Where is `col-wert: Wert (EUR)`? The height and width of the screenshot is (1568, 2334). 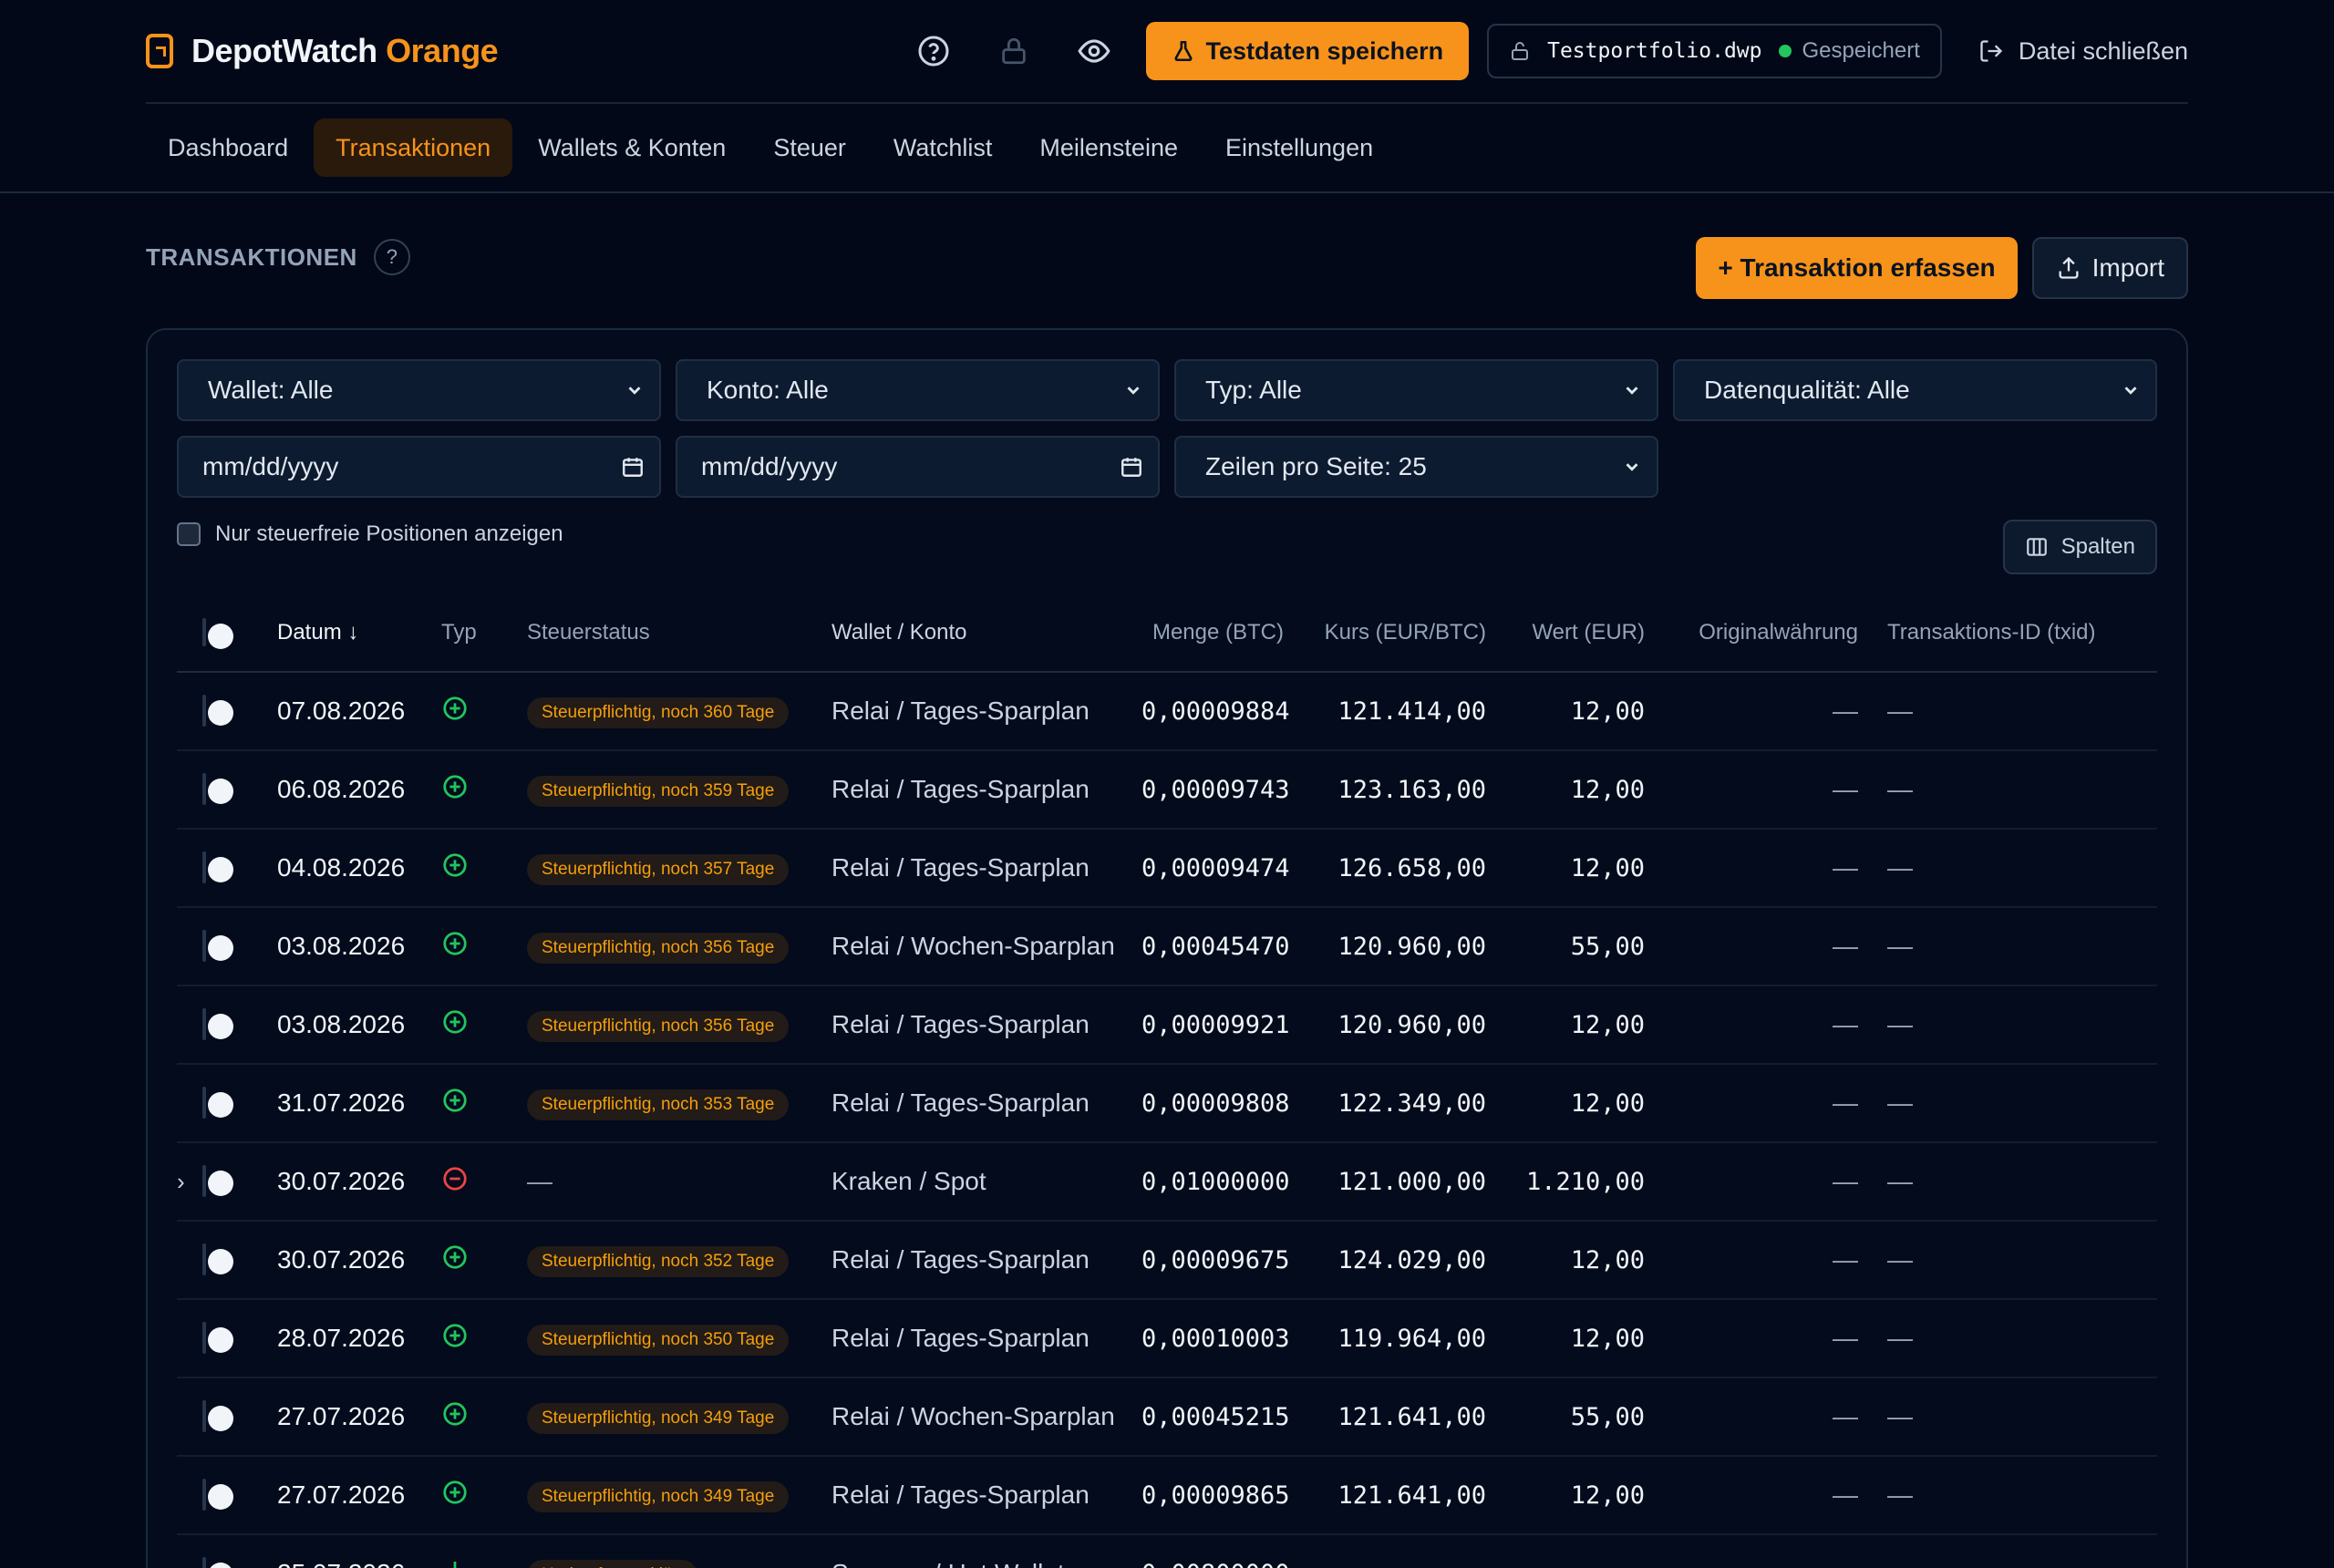
col-wert: Wert (EUR) is located at coordinates (1565, 632).